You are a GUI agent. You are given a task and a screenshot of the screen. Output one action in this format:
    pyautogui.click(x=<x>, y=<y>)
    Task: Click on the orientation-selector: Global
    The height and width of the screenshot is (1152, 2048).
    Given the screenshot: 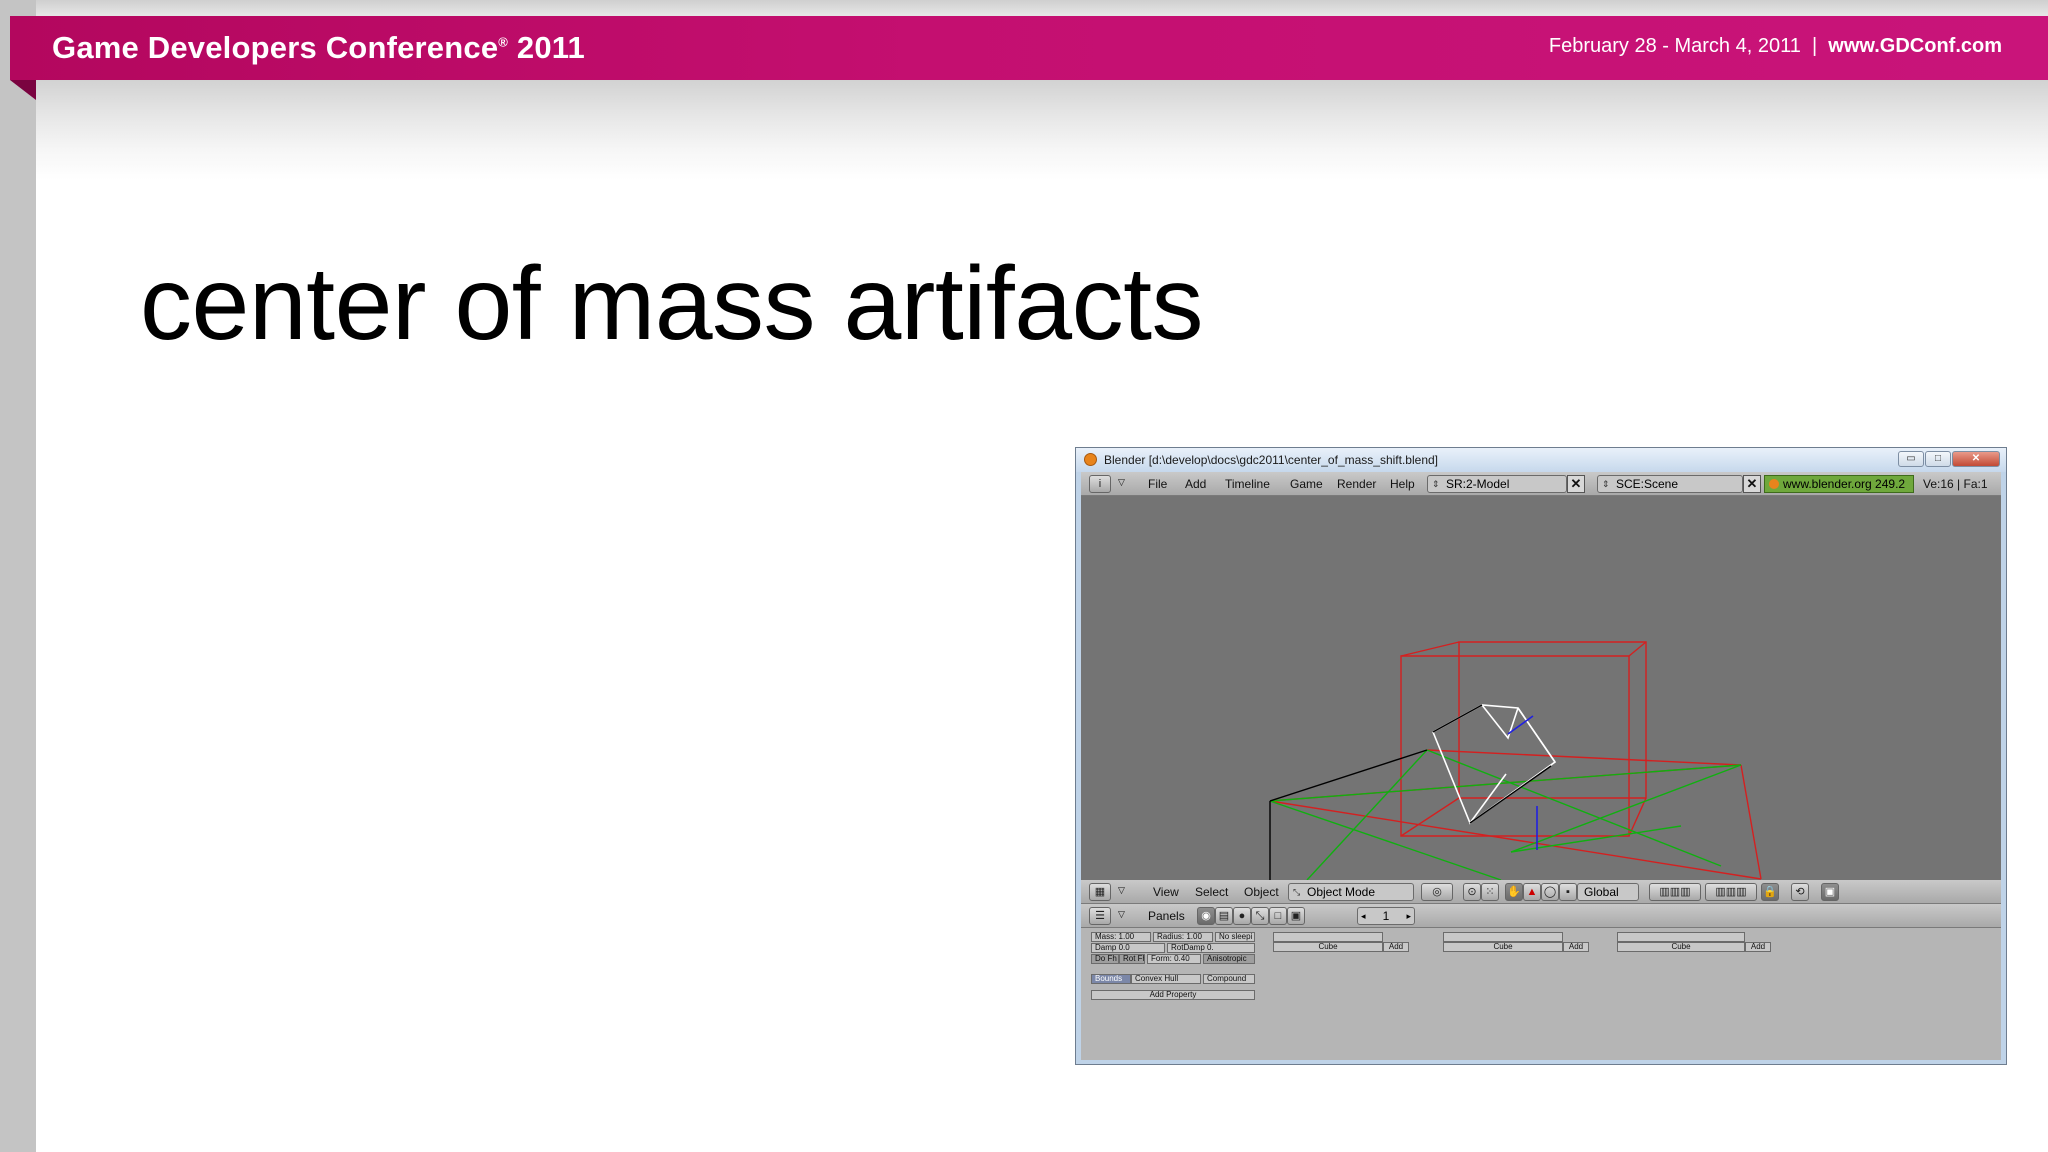 What is the action you would take?
    pyautogui.click(x=1608, y=892)
    